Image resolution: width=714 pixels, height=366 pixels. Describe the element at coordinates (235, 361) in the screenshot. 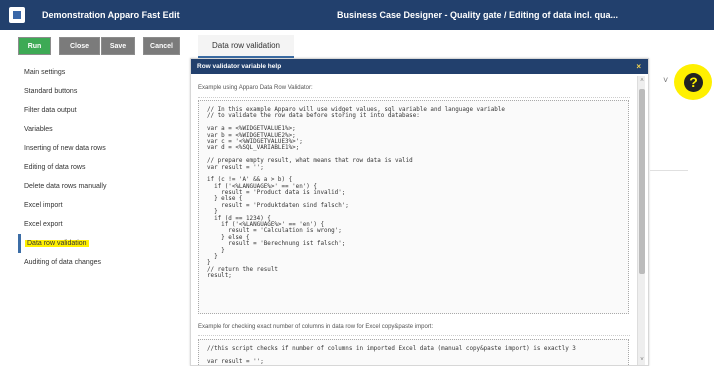

I see `code-line: var result = '';` at that location.